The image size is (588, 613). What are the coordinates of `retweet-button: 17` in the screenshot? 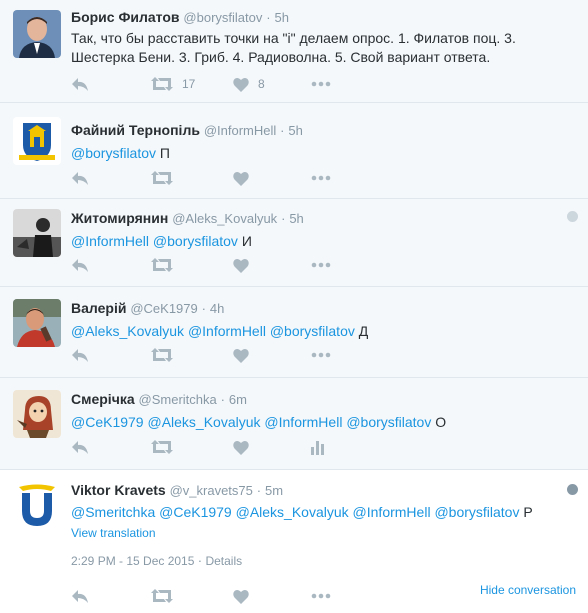 It's located at (173, 84).